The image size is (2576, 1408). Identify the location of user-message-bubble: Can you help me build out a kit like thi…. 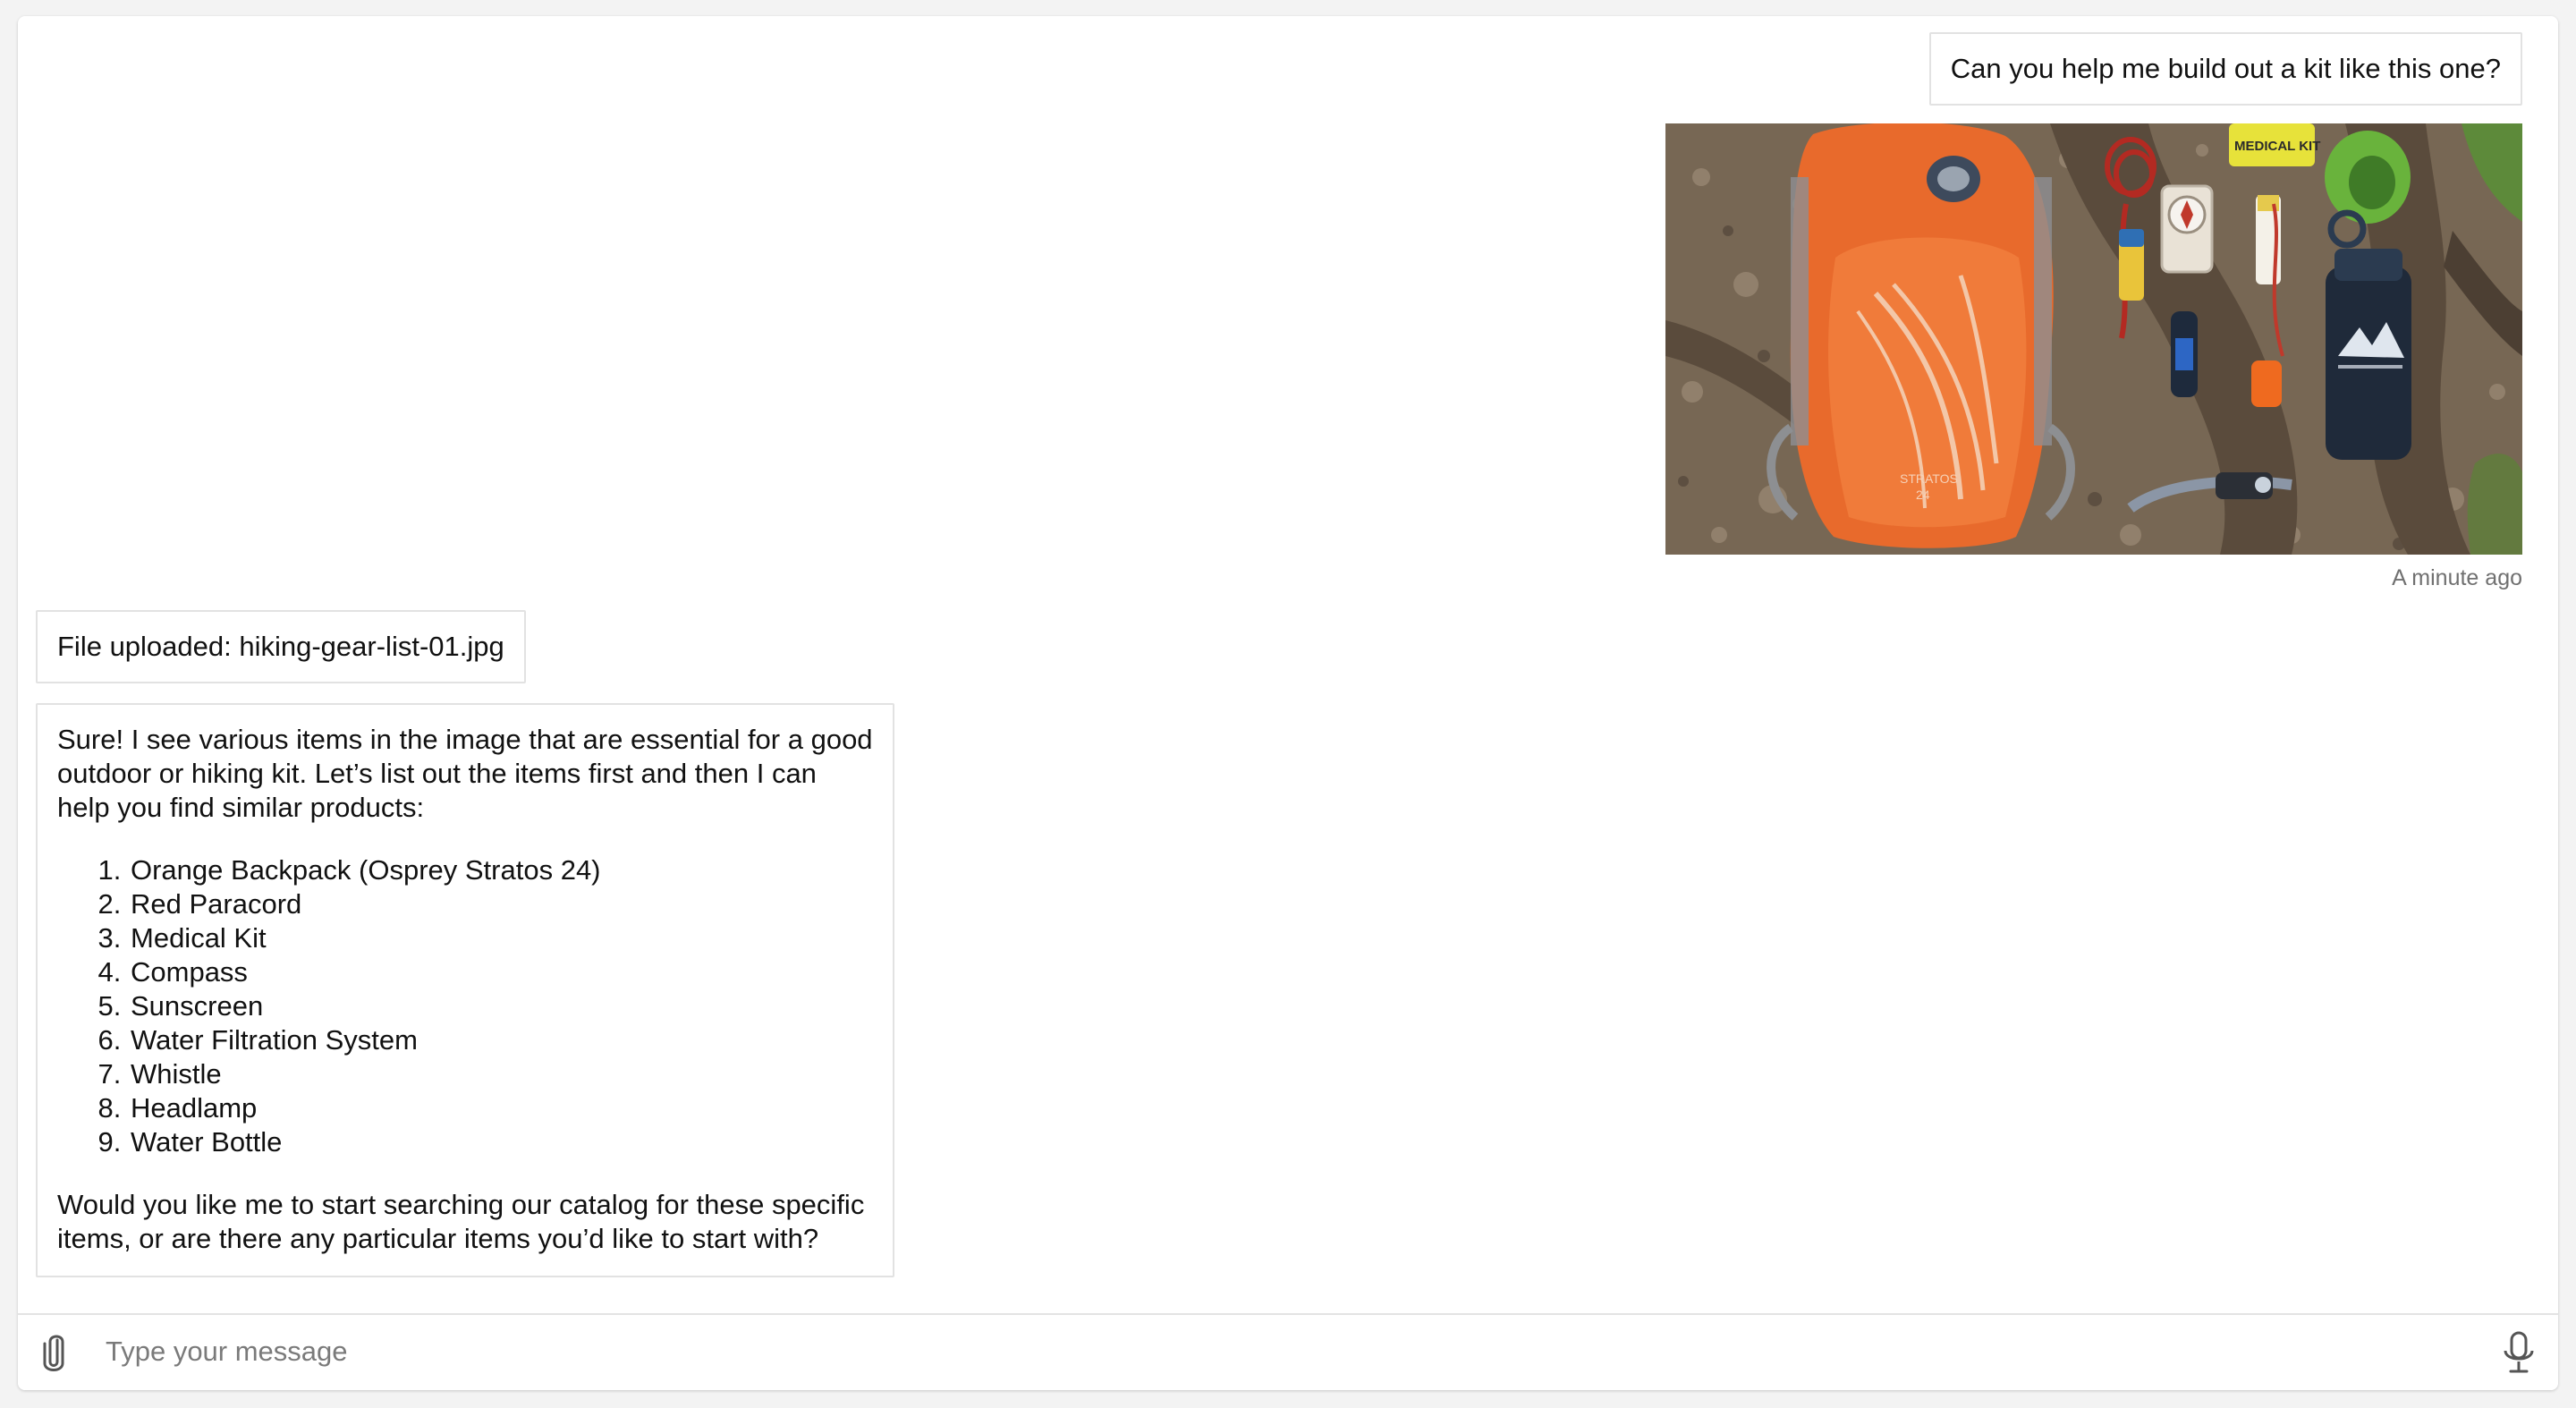
(2225, 69).